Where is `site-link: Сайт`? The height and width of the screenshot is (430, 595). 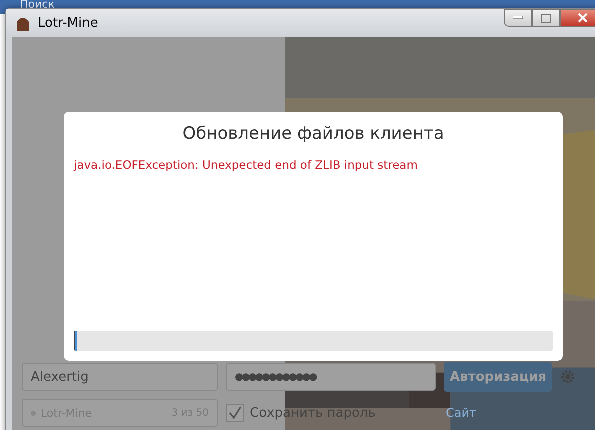
site-link: Сайт is located at coordinates (461, 413).